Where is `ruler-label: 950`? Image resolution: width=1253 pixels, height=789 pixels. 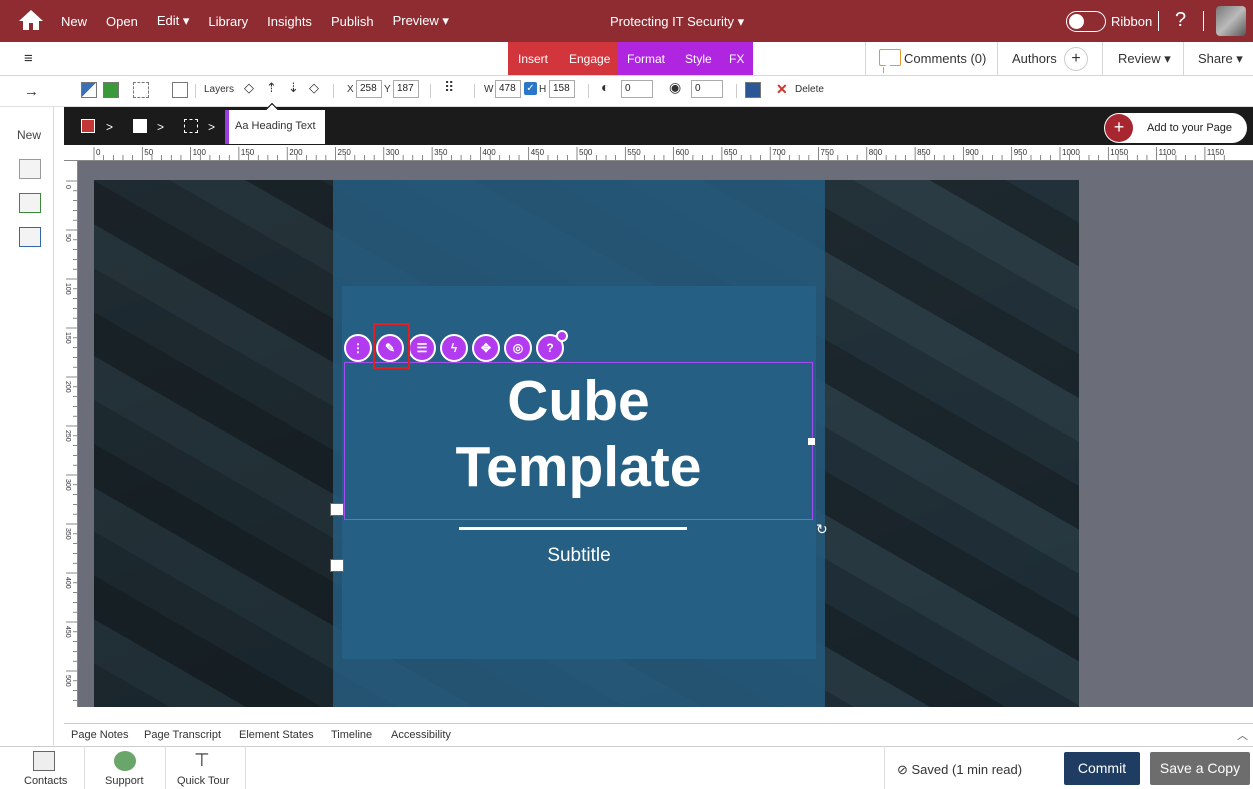 ruler-label: 950 is located at coordinates (1021, 152).